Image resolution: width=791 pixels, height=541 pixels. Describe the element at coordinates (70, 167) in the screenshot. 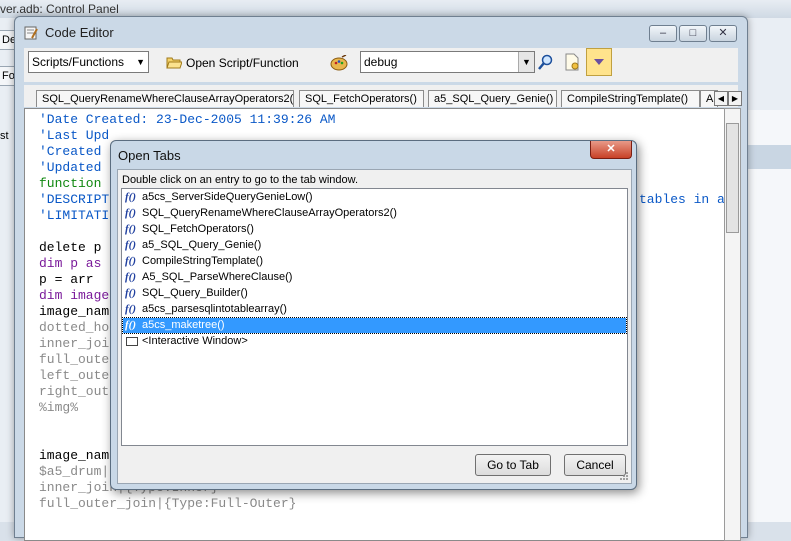

I see `code-line: 'Updated` at that location.